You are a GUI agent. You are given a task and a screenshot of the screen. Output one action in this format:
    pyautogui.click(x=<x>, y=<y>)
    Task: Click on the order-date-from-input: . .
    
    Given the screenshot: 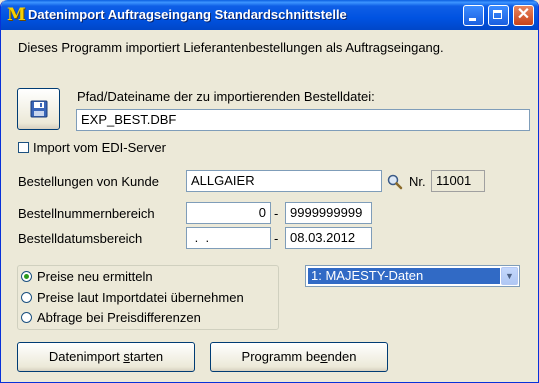 What is the action you would take?
    pyautogui.click(x=228, y=238)
    